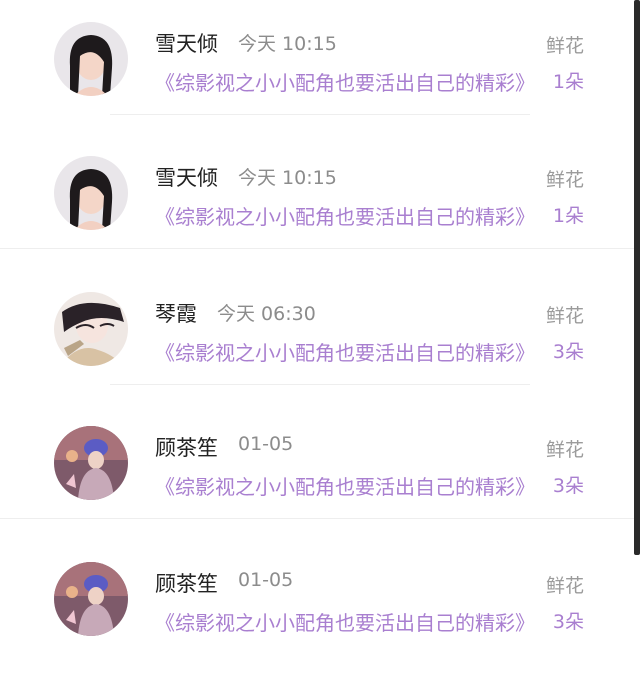 The width and height of the screenshot is (640, 674). Describe the element at coordinates (176, 313) in the screenshot. I see `user-name: 琴霞` at that location.